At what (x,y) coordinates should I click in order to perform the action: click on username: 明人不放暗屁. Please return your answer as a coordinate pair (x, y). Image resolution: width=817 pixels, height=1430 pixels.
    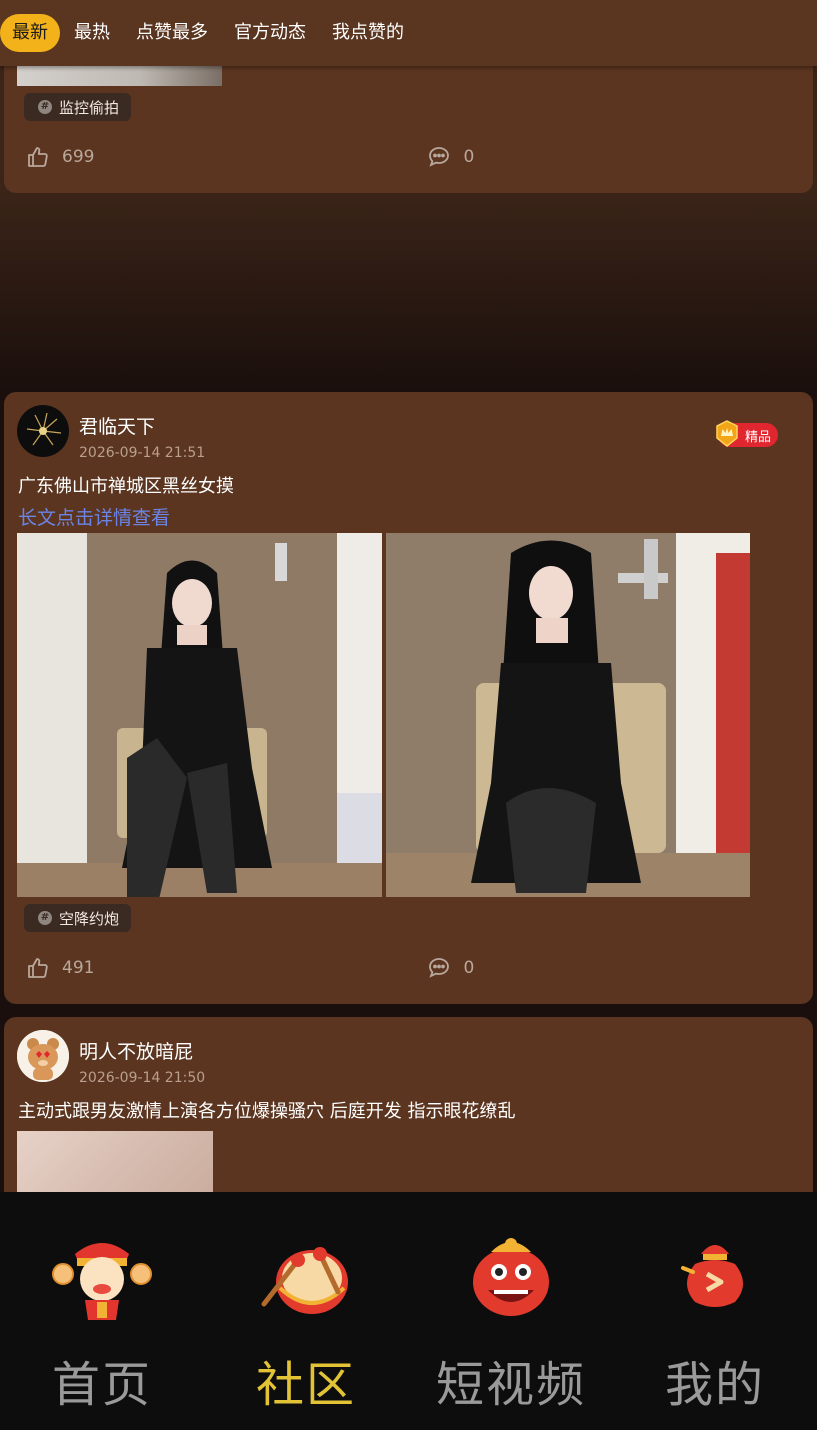
    Looking at the image, I should click on (136, 1050).